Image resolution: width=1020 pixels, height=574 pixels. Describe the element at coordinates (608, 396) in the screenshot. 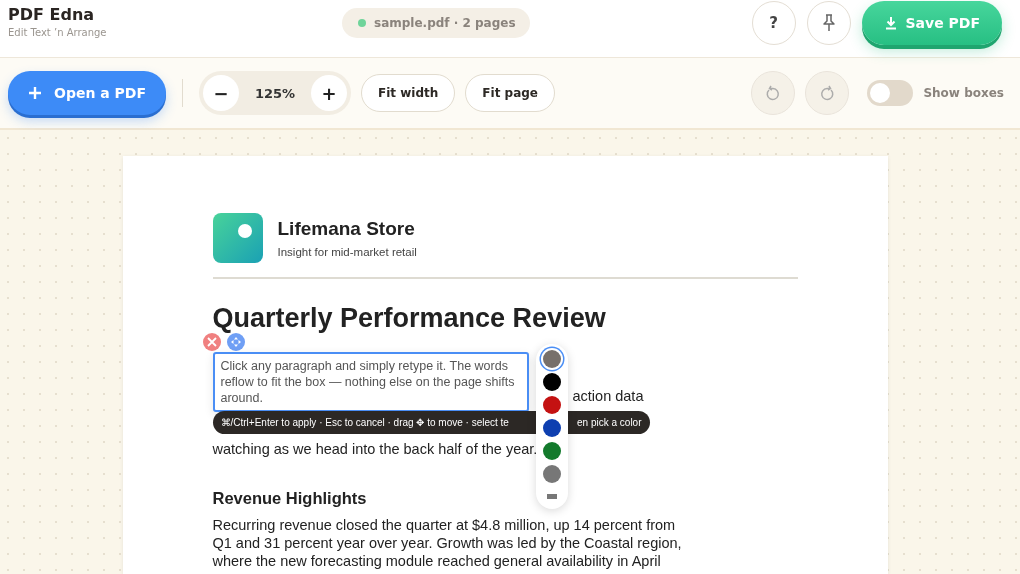

I see `paragraph-fragment: action data` at that location.